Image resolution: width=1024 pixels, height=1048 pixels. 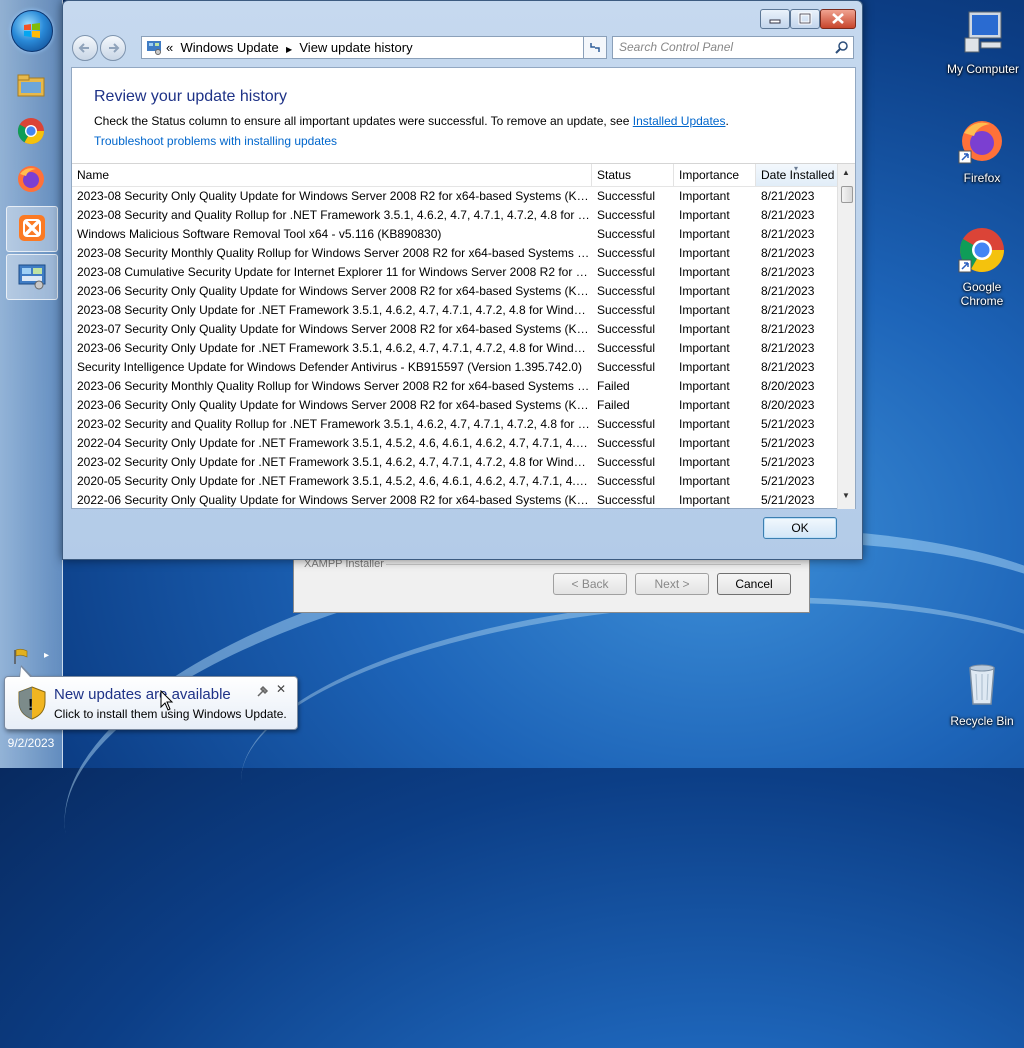 What do you see at coordinates (805, 19) in the screenshot?
I see `maximize-button` at bounding box center [805, 19].